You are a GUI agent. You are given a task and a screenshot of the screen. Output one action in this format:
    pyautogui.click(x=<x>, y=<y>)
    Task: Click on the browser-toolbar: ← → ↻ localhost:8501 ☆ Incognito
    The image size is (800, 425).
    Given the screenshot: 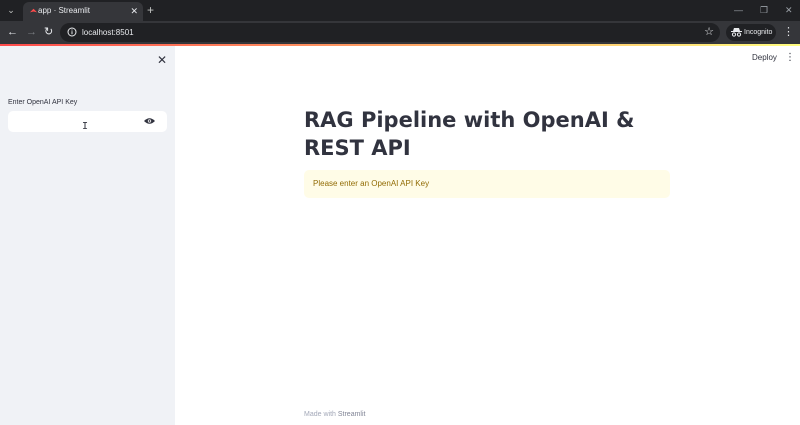 What is the action you would take?
    pyautogui.click(x=400, y=32)
    